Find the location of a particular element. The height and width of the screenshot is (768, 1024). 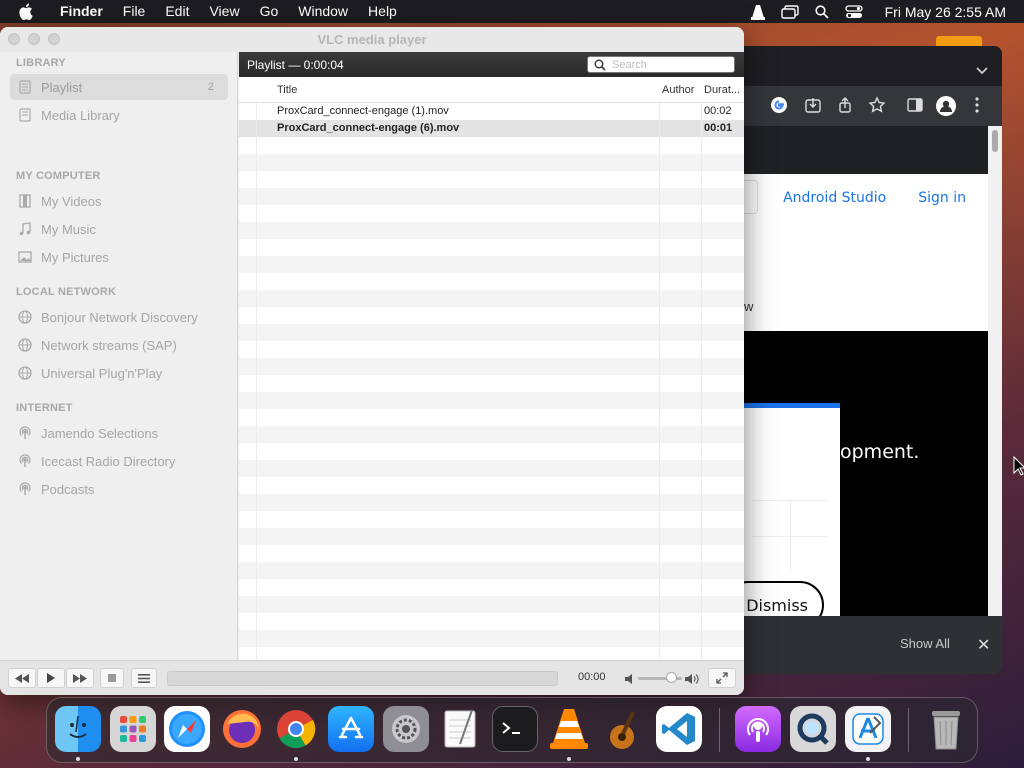

section-internet: INTERNET is located at coordinates (44, 408).